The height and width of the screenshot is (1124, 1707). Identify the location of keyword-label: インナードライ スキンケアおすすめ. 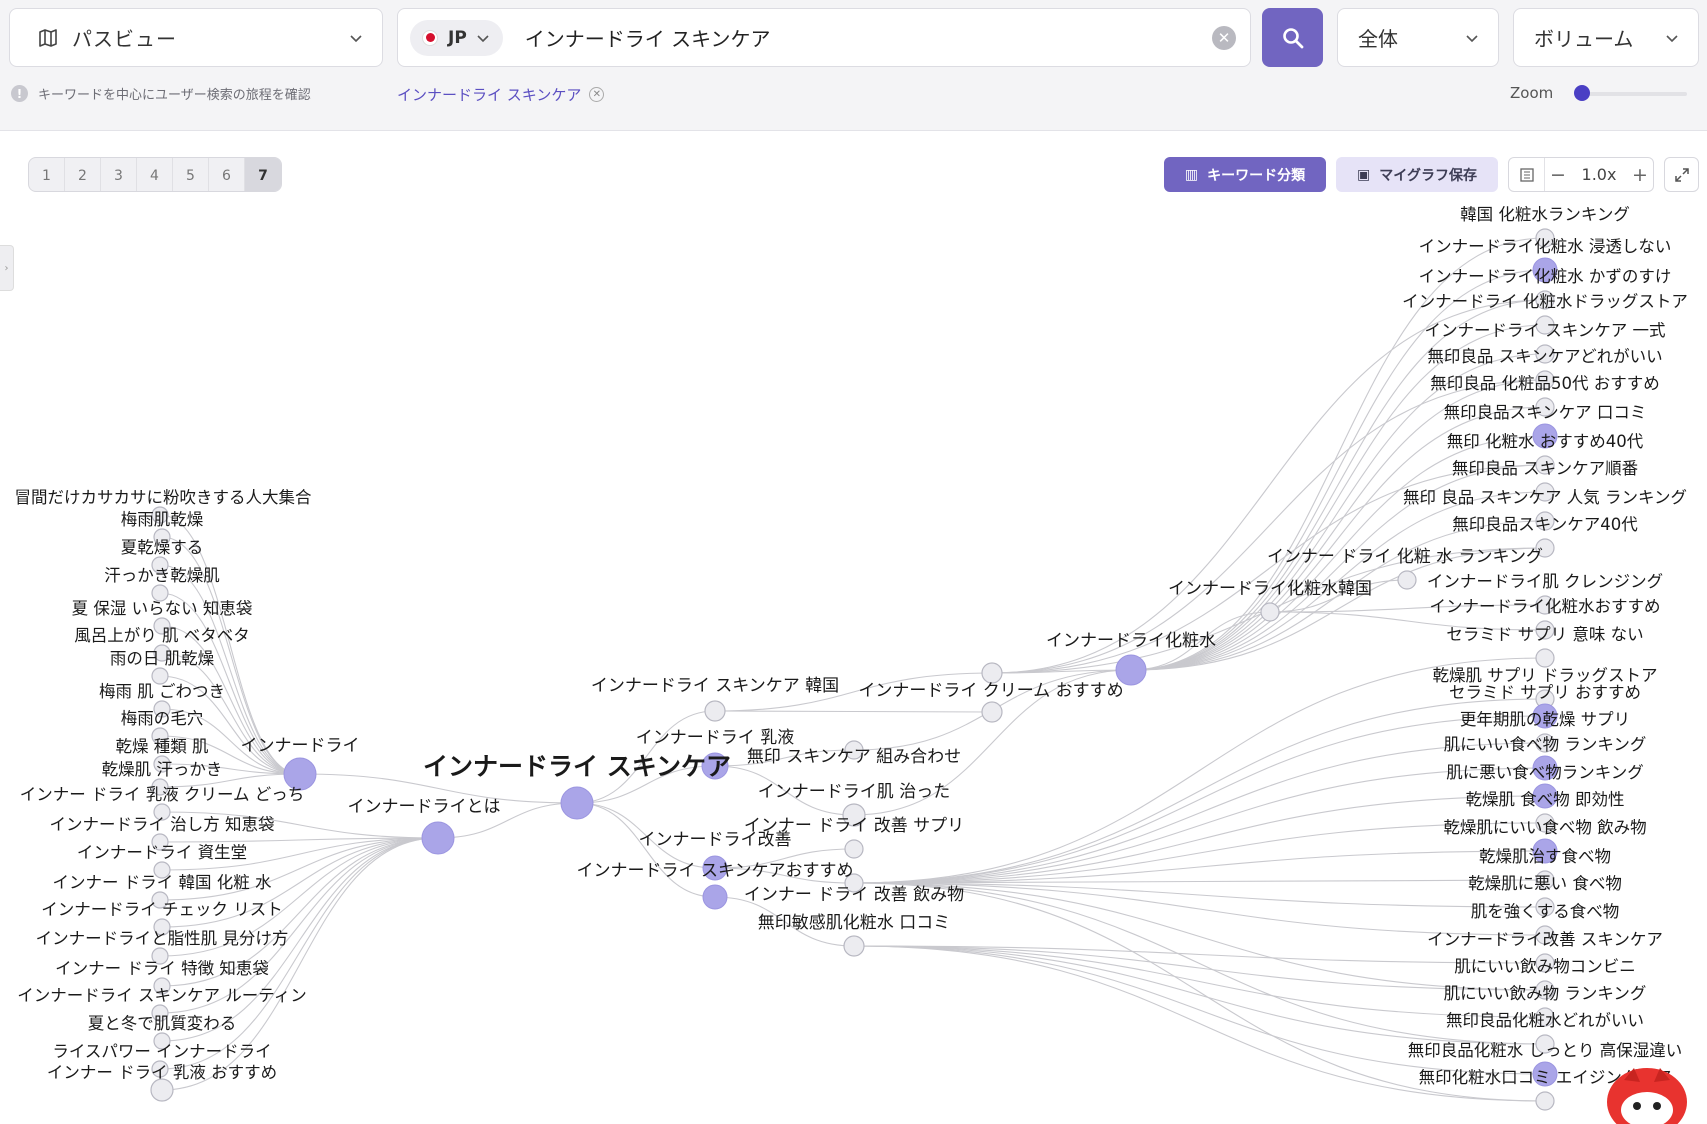
(715, 871).